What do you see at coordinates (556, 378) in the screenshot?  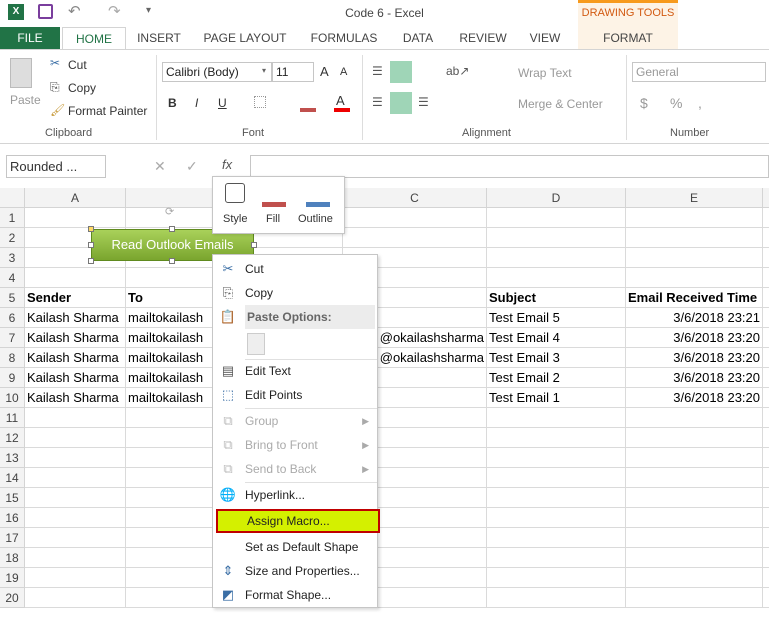 I see `cell: Test Email 2` at bounding box center [556, 378].